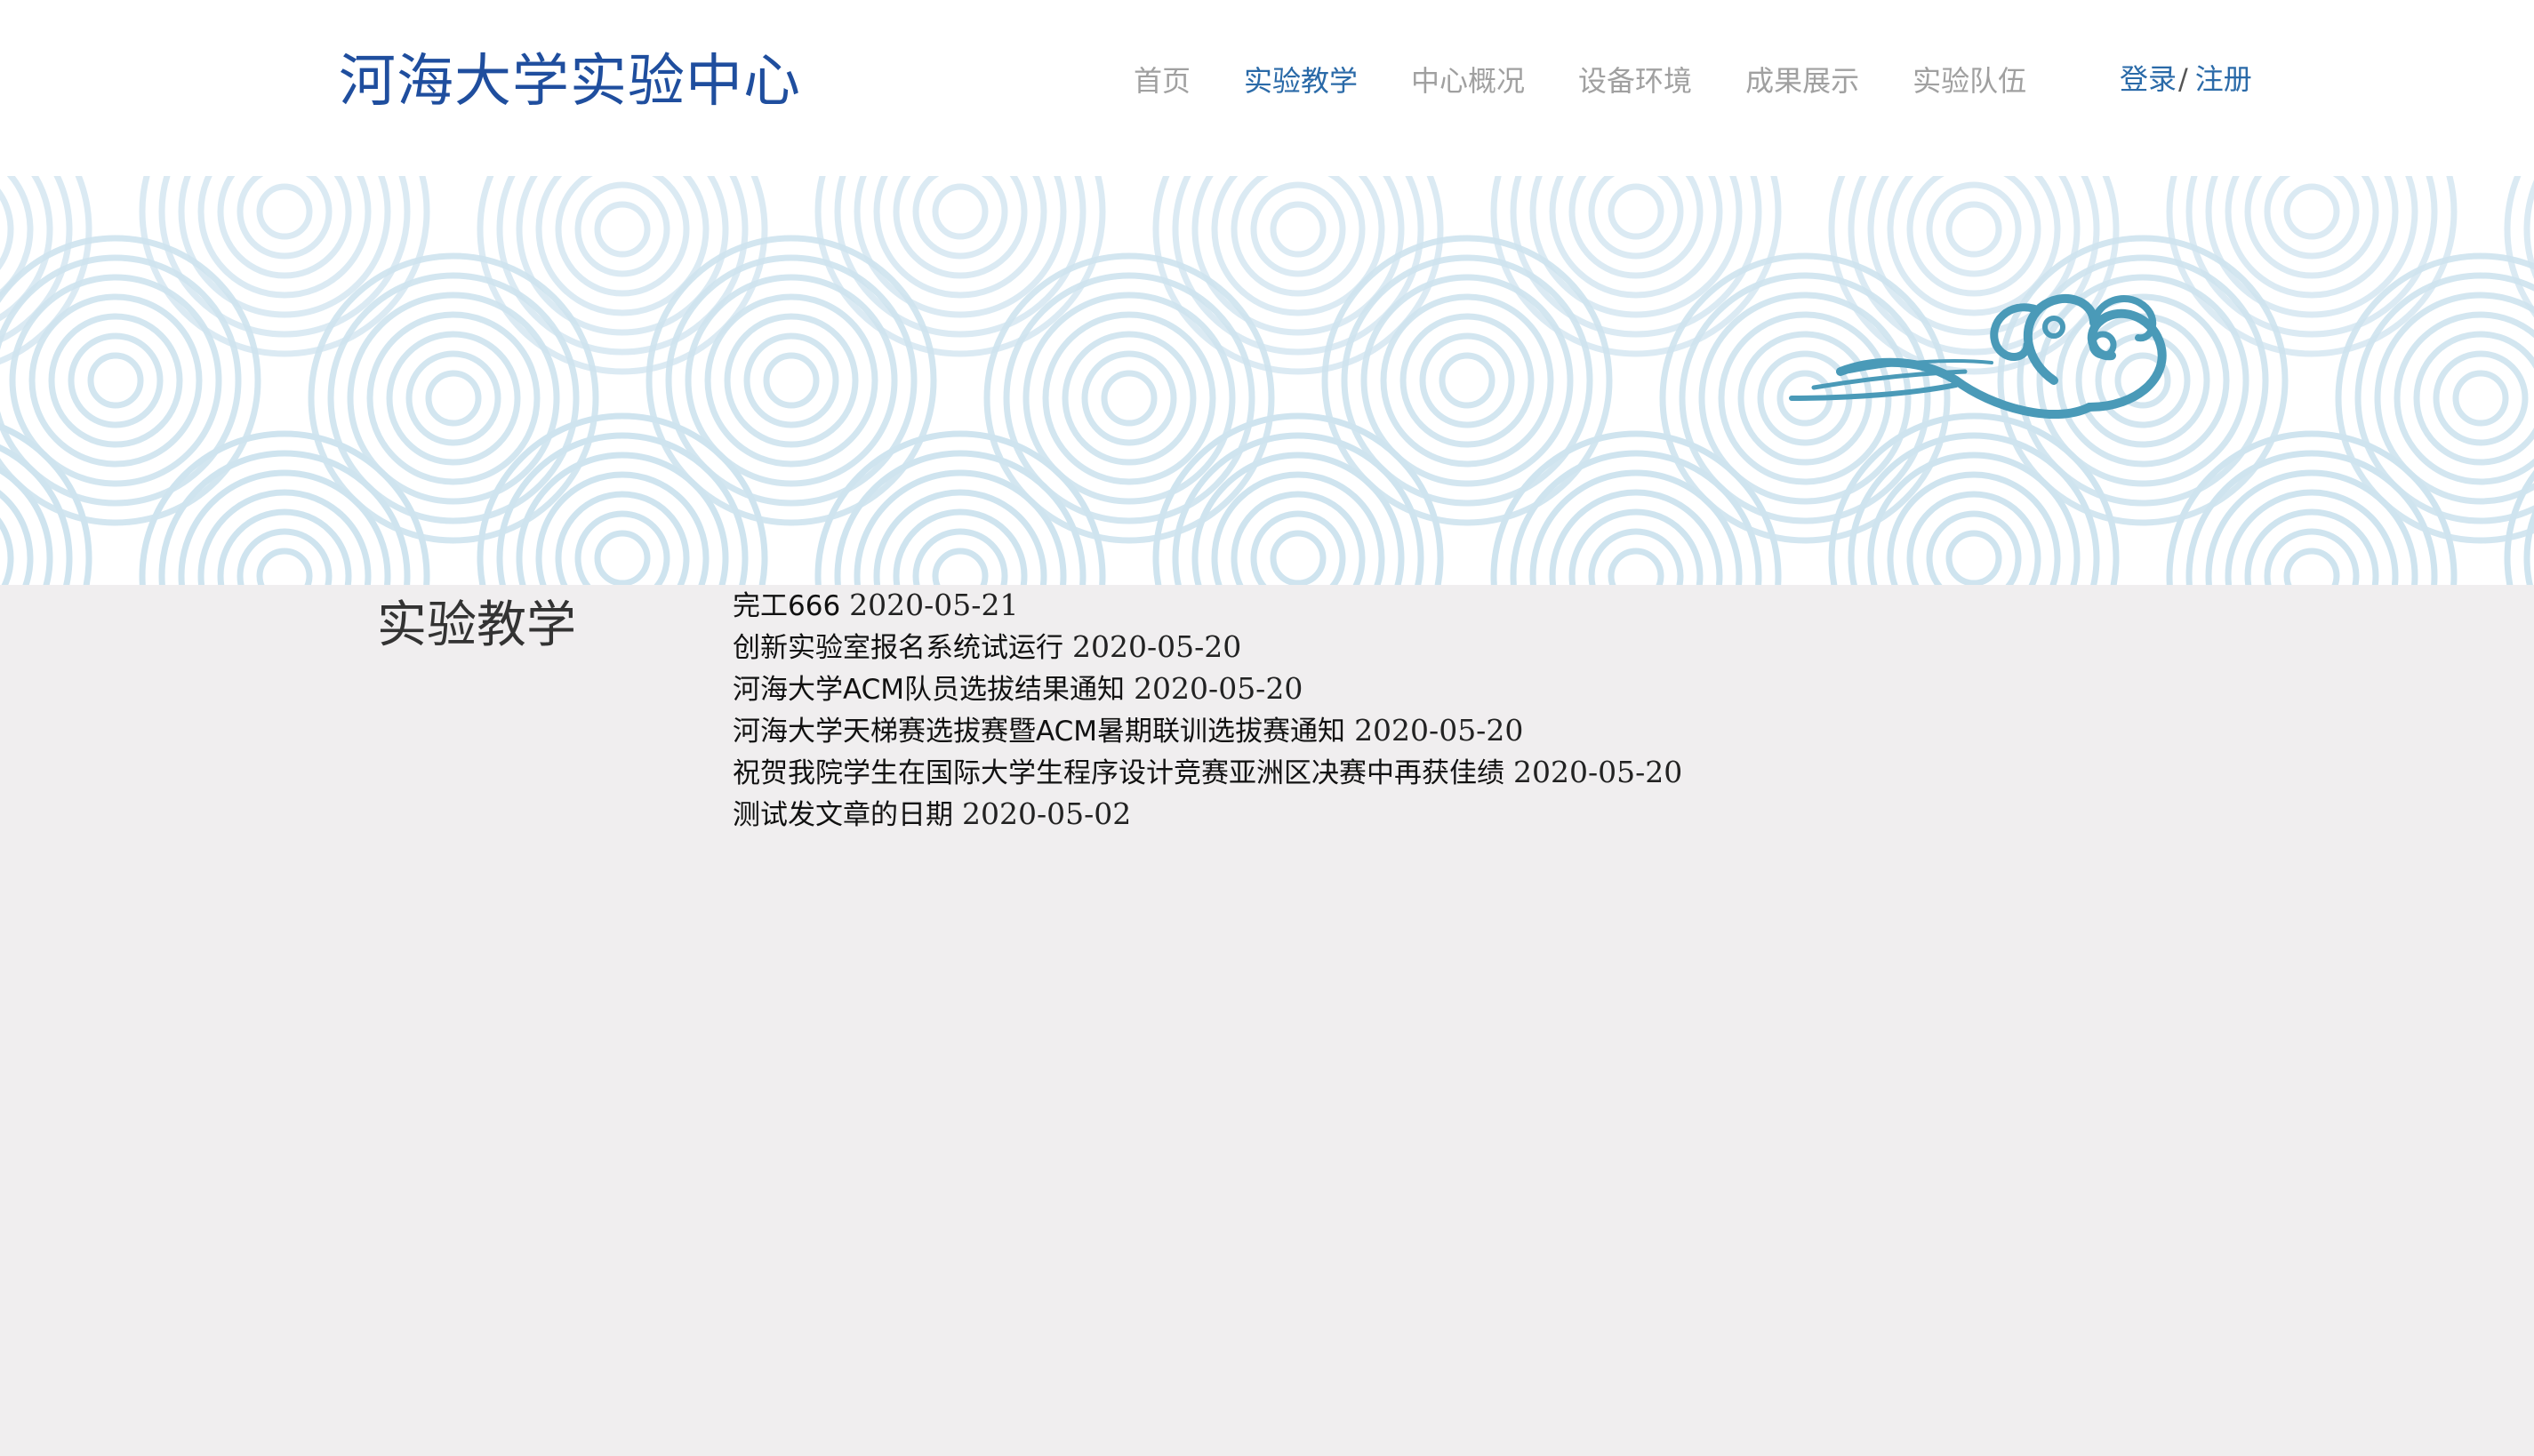  I want to click on section-title: 实验教学, so click(476, 625).